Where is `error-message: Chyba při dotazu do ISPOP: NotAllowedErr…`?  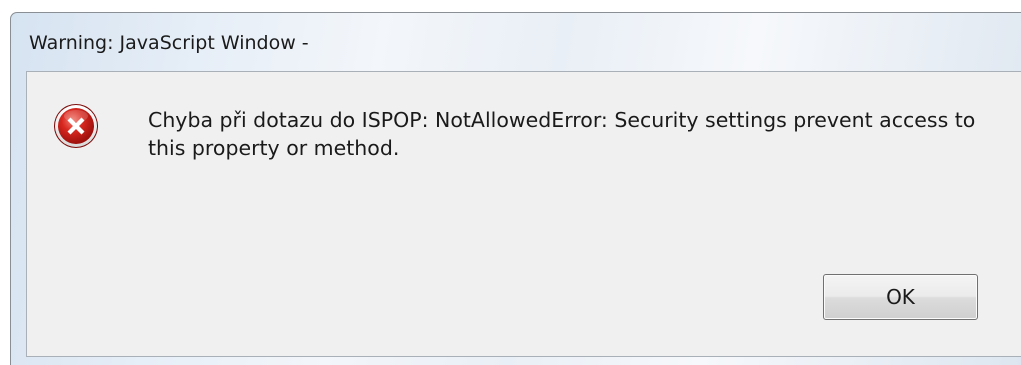 error-message: Chyba při dotazu do ISPOP: NotAllowedErr… is located at coordinates (562, 134).